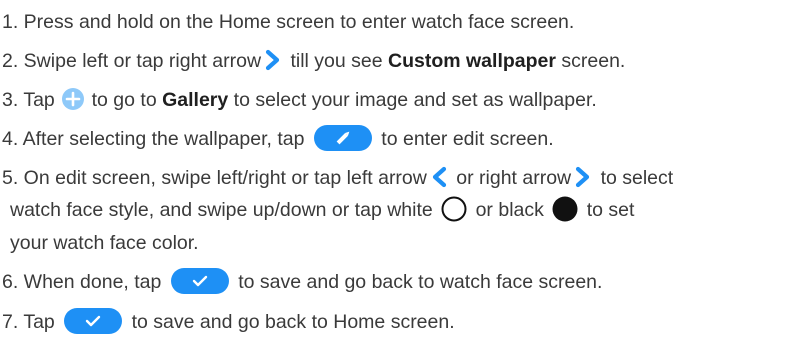 The image size is (804, 356). I want to click on step-2-text-b: till you see, so click(337, 61).